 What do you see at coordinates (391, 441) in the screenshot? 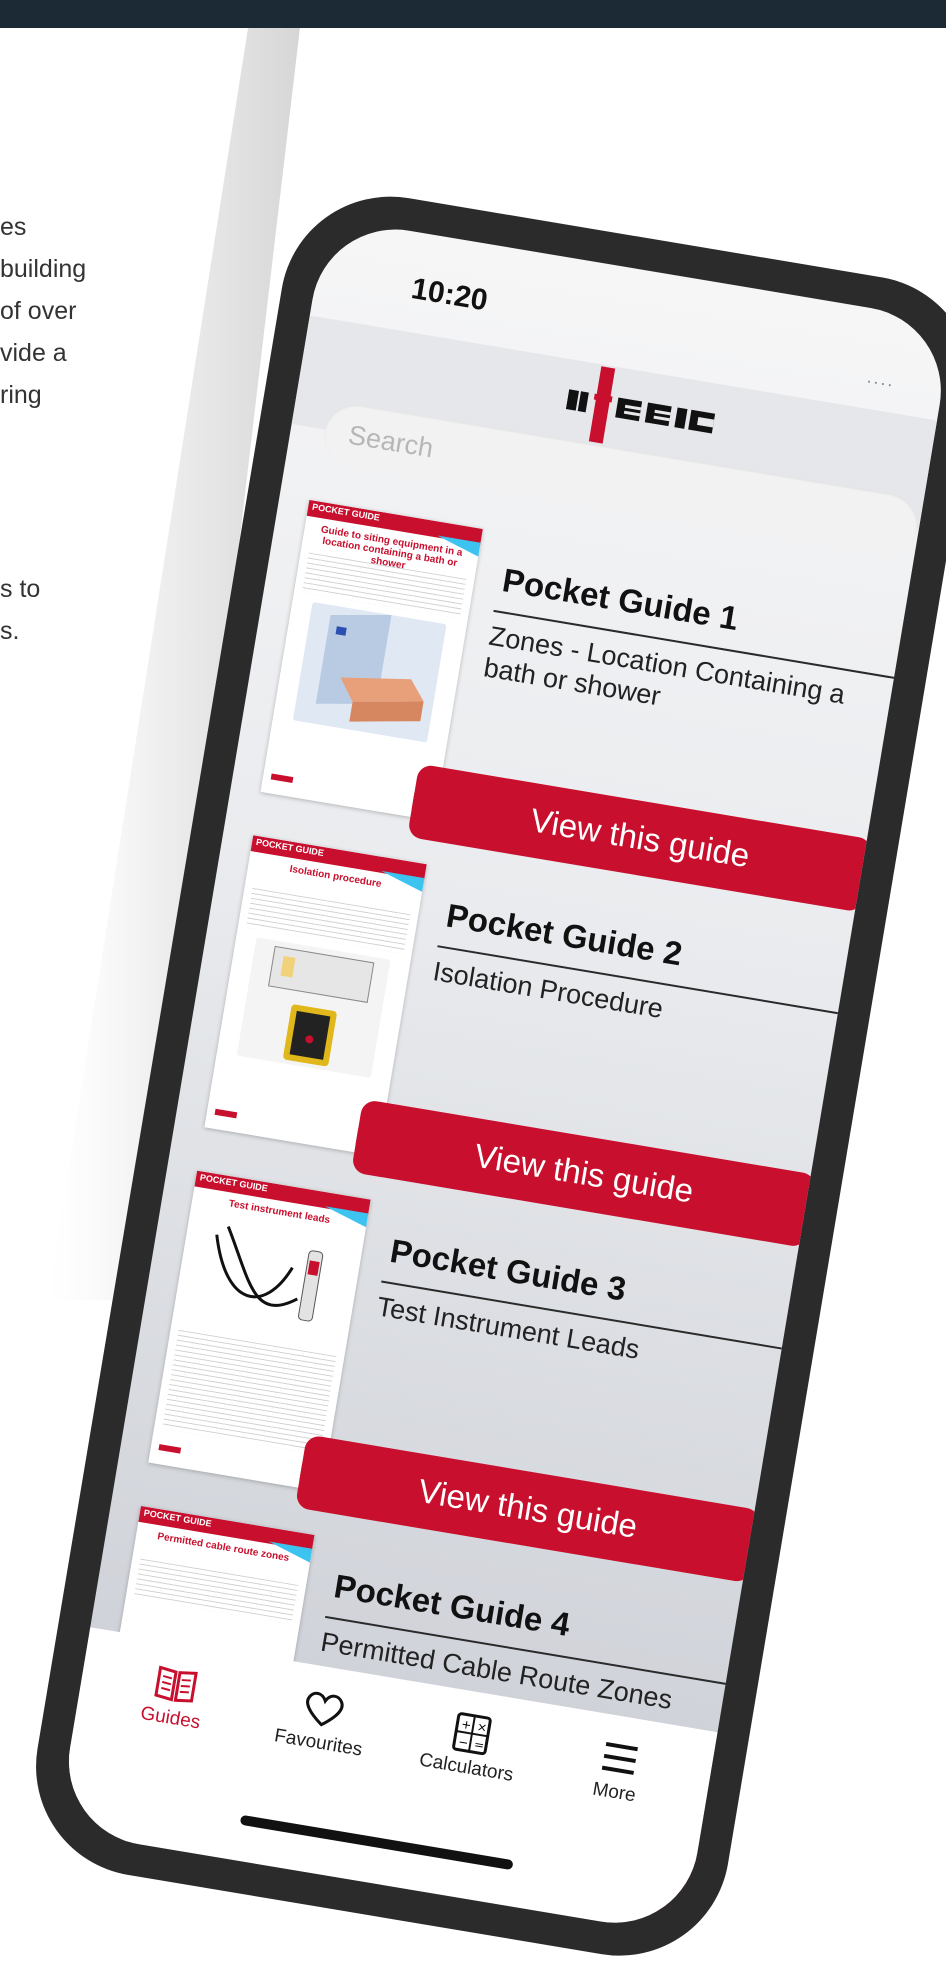
I see `search-placeholder: Search` at bounding box center [391, 441].